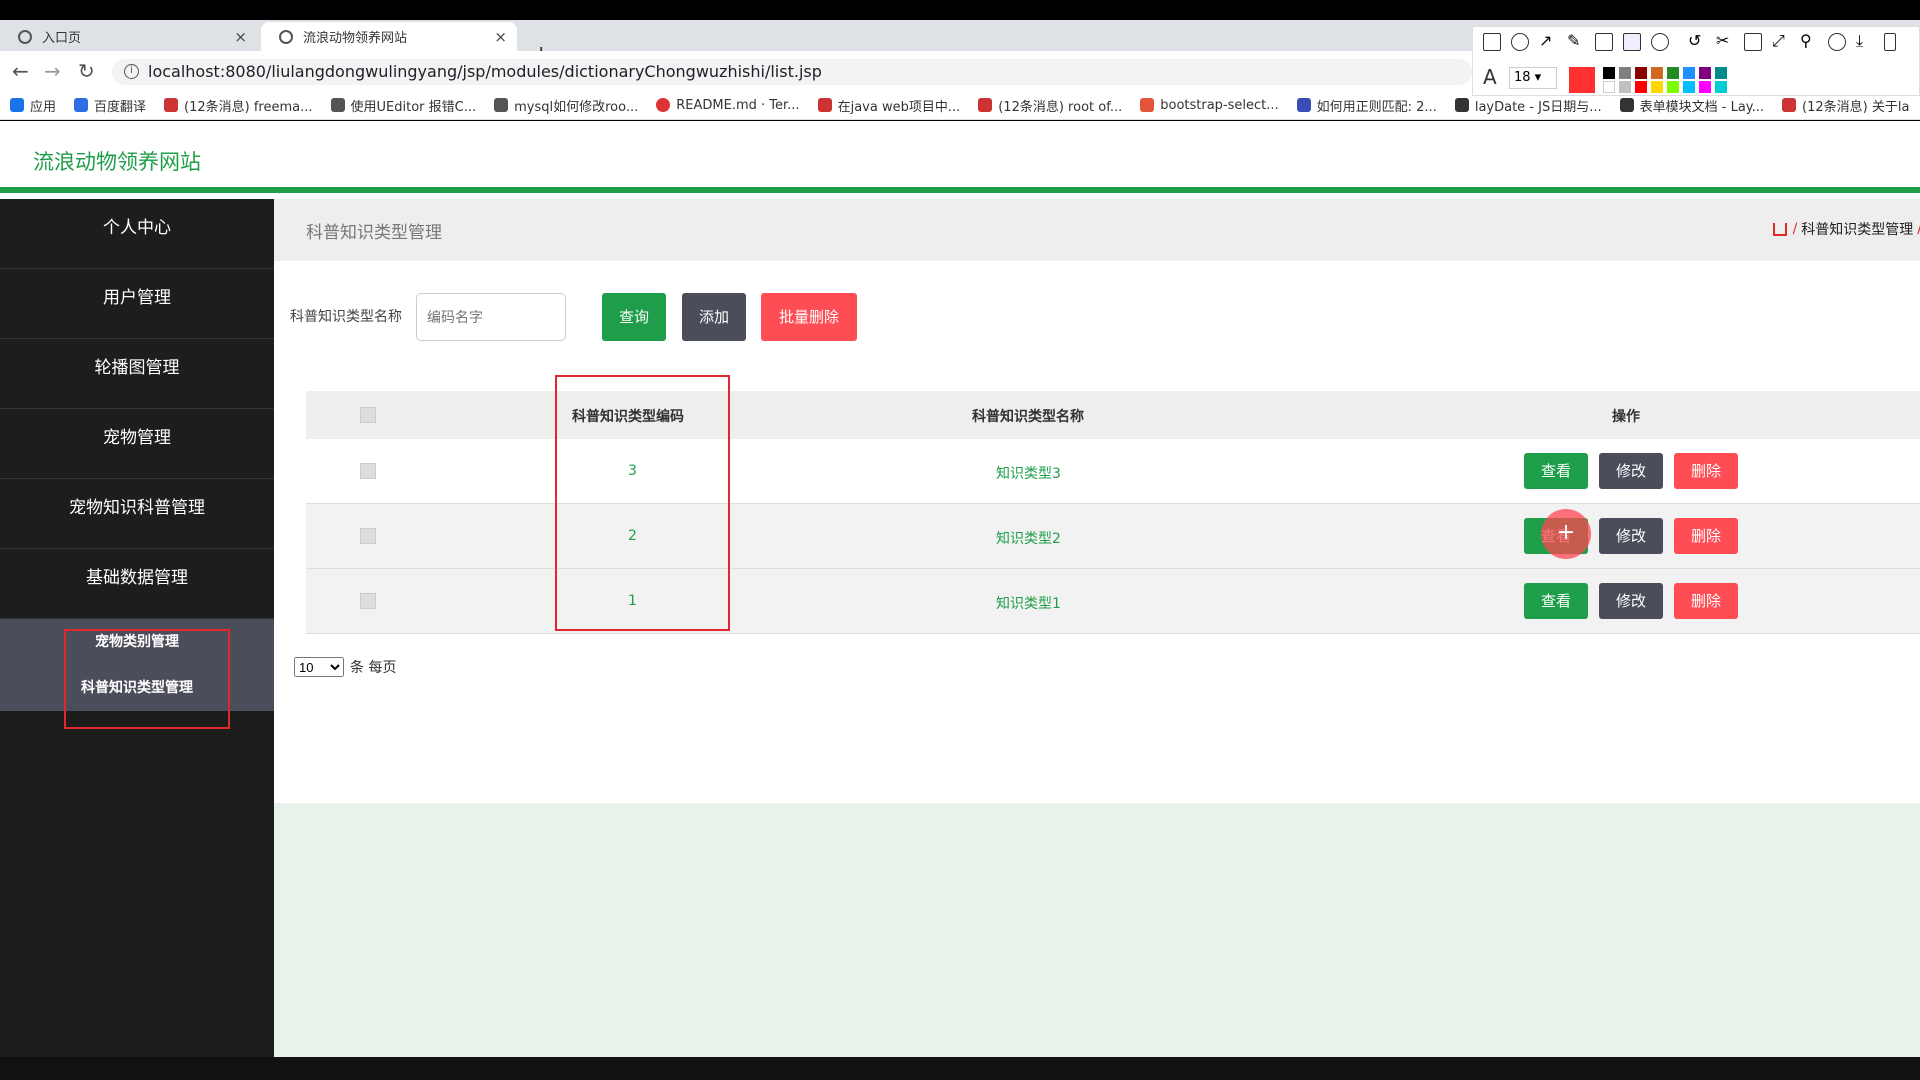  What do you see at coordinates (1753, 42) in the screenshot?
I see `ocr-icon` at bounding box center [1753, 42].